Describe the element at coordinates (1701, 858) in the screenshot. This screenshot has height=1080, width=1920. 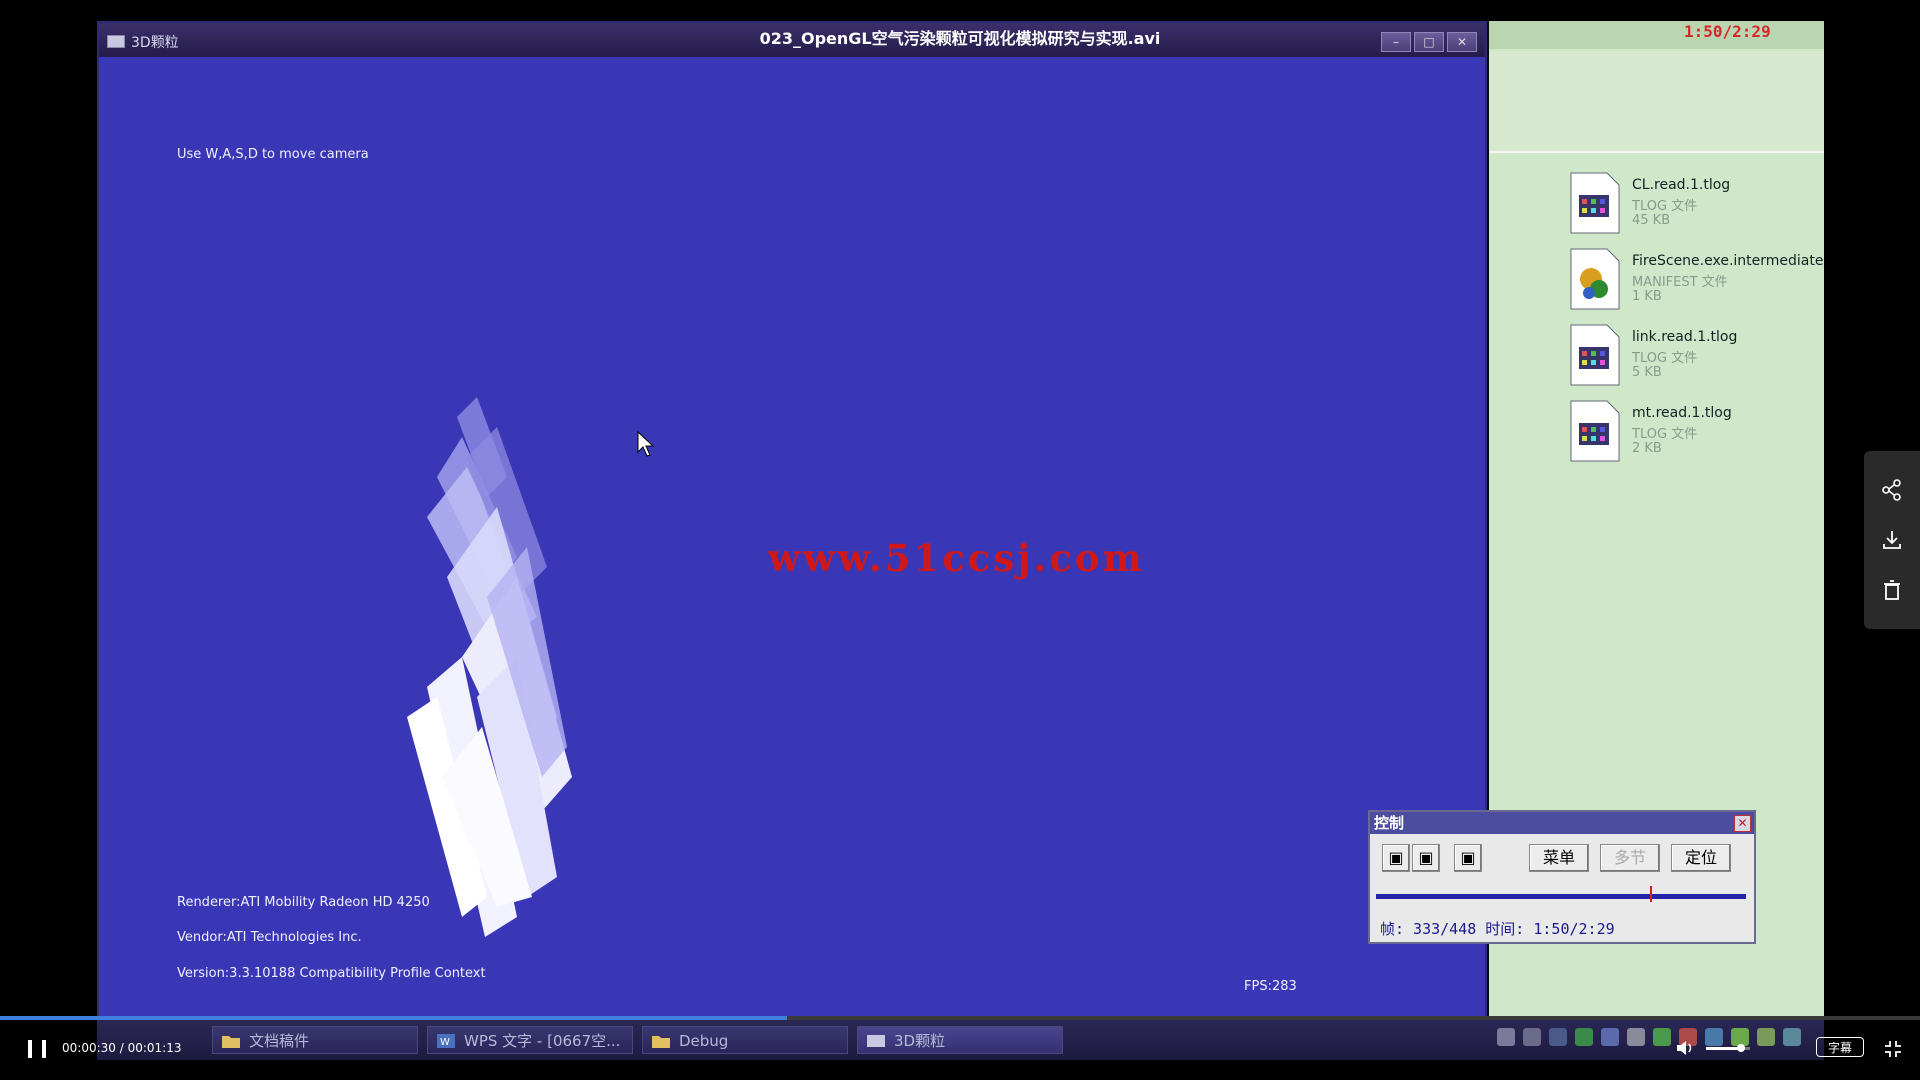
I see `locate-button: 定位` at that location.